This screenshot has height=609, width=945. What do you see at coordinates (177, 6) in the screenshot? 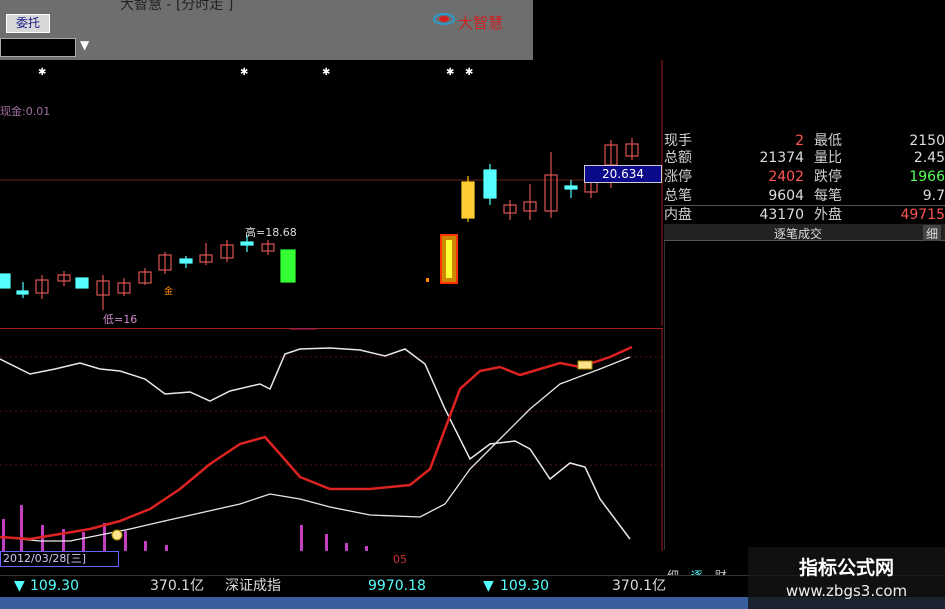
I see `window-title: 大智慧 - [分时走 ]` at bounding box center [177, 6].